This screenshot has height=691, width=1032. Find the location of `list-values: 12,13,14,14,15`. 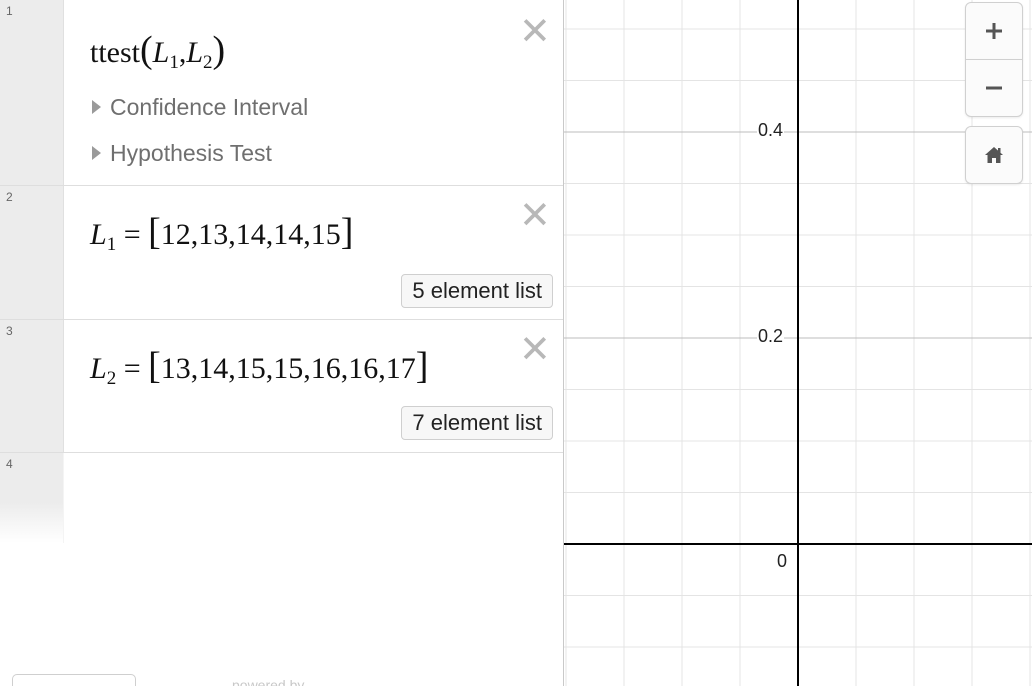

list-values: 12,13,14,14,15 is located at coordinates (250, 234).